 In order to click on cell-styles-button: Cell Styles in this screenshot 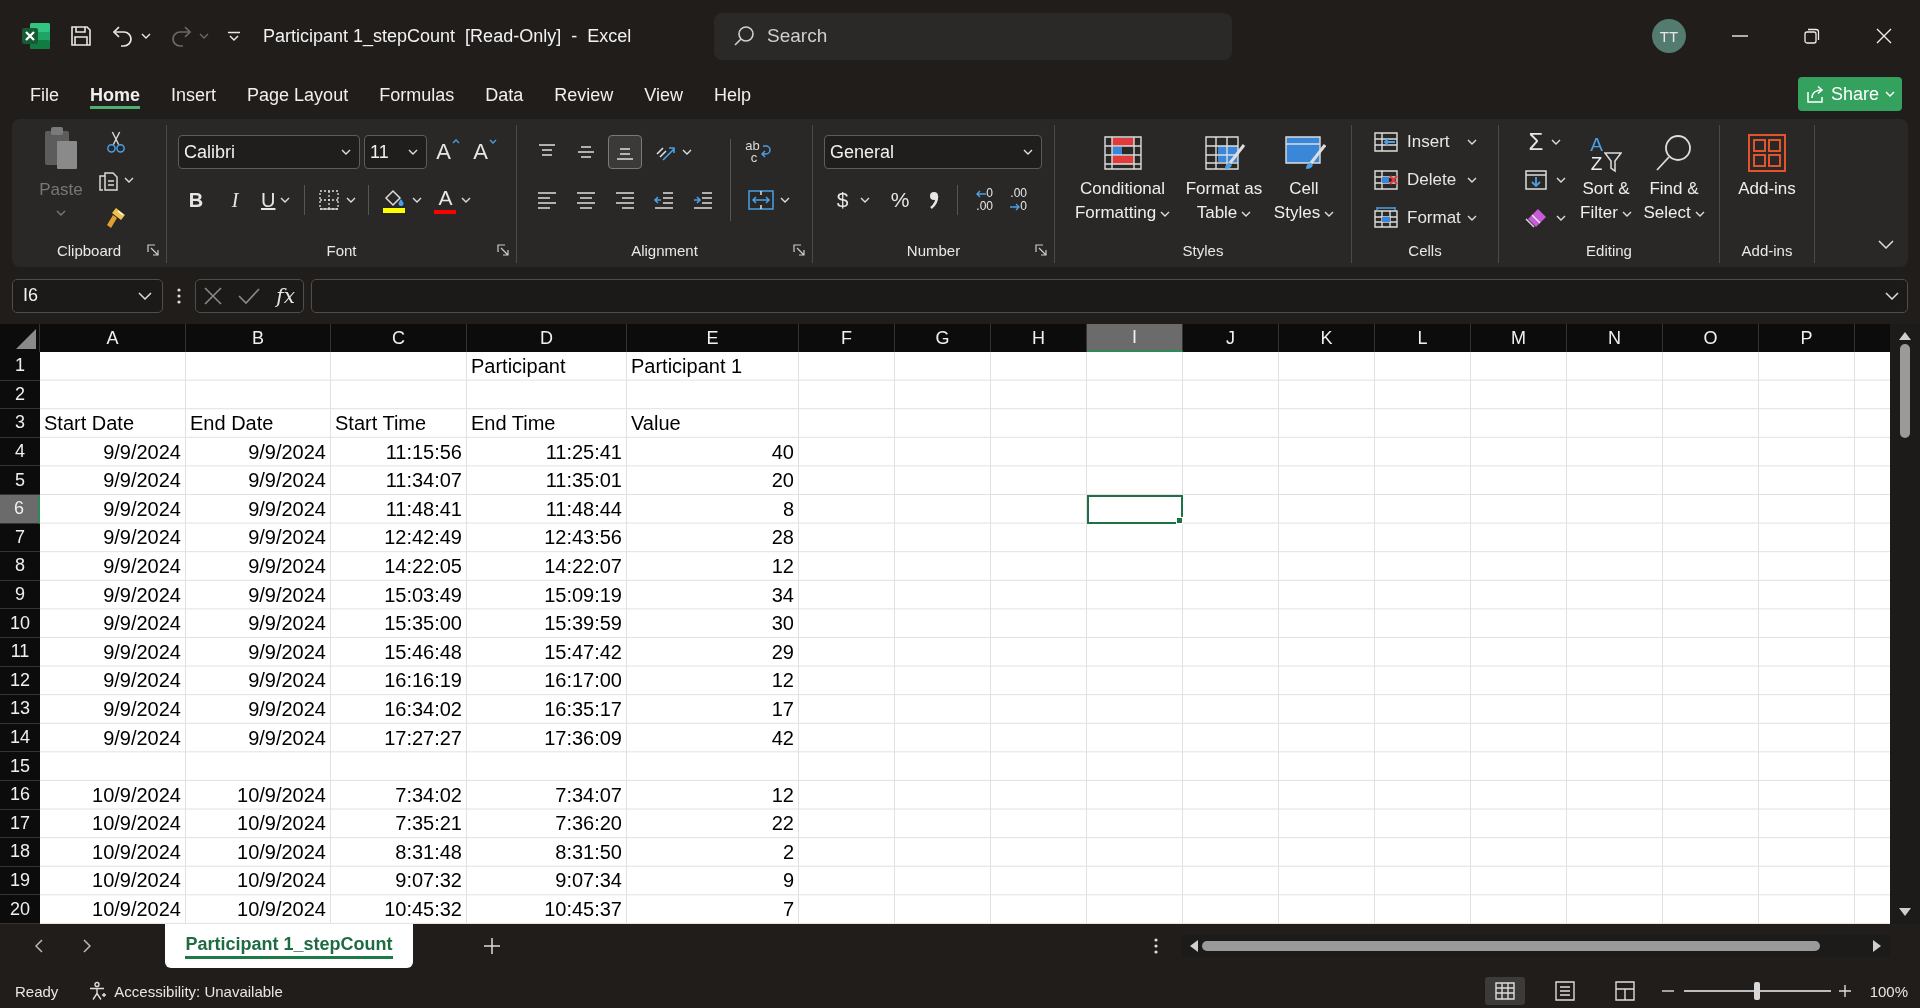, I will do `click(1304, 181)`.